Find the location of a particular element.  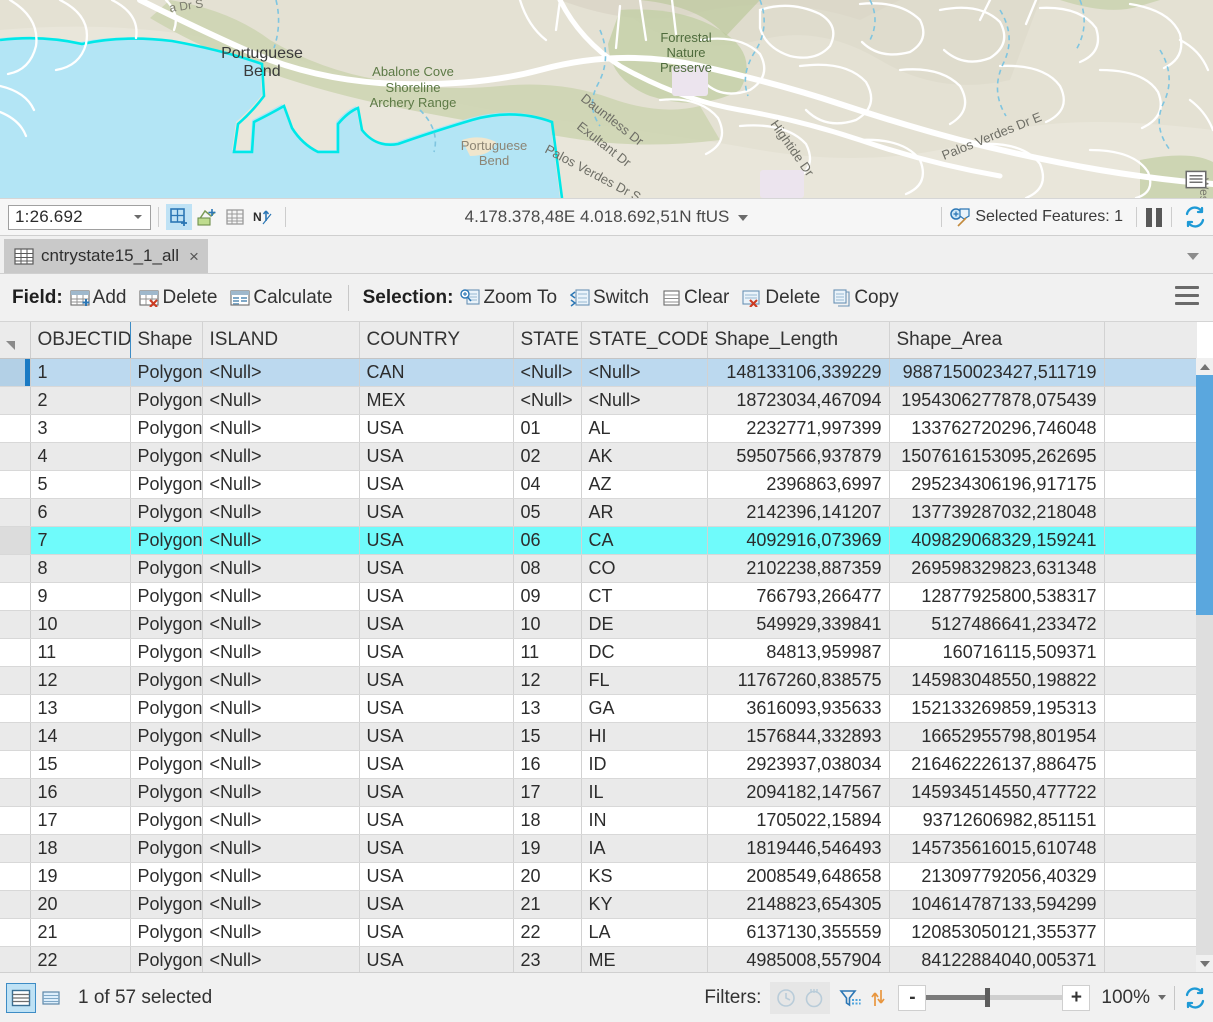

north-arrow-icon: N is located at coordinates (263, 217).